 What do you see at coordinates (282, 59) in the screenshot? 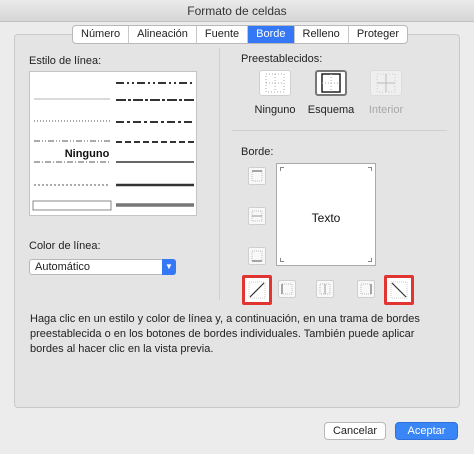
I see `presets-label: Preestablecidos:` at bounding box center [282, 59].